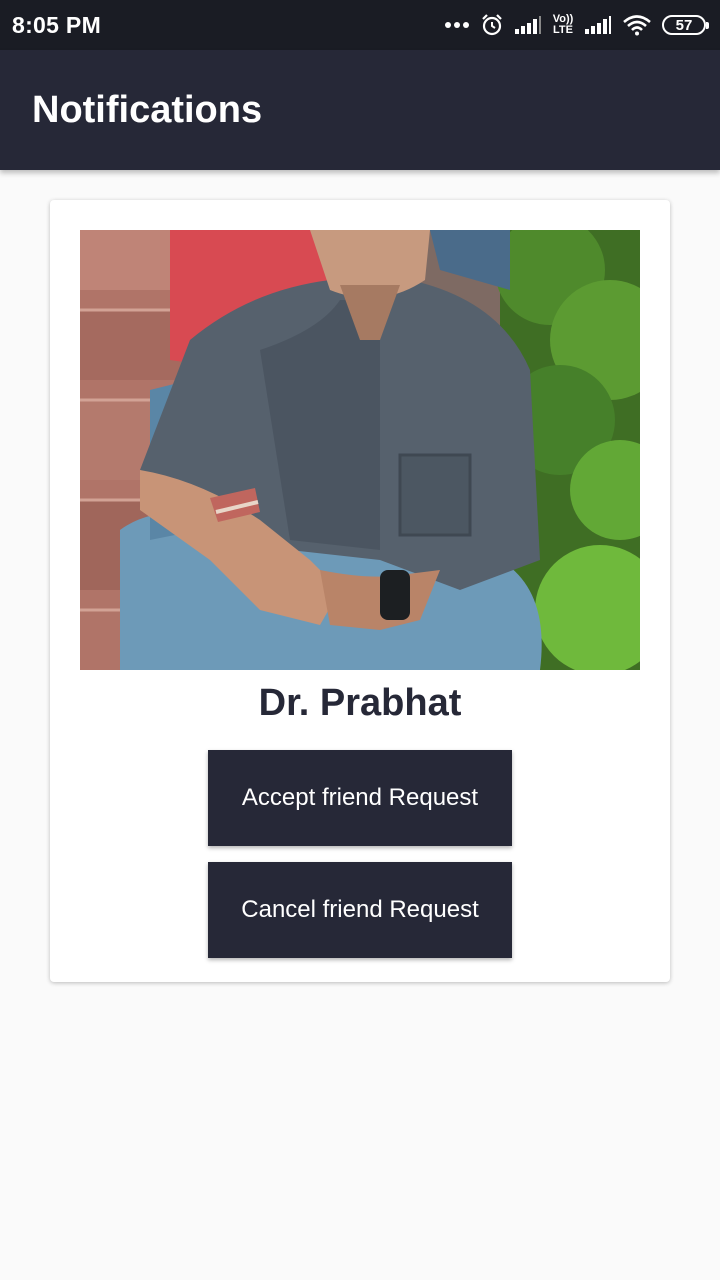 The image size is (720, 1280). What do you see at coordinates (360, 25) in the screenshot?
I see `status-bar: 8:05 PM Vo)) LTE 57` at bounding box center [360, 25].